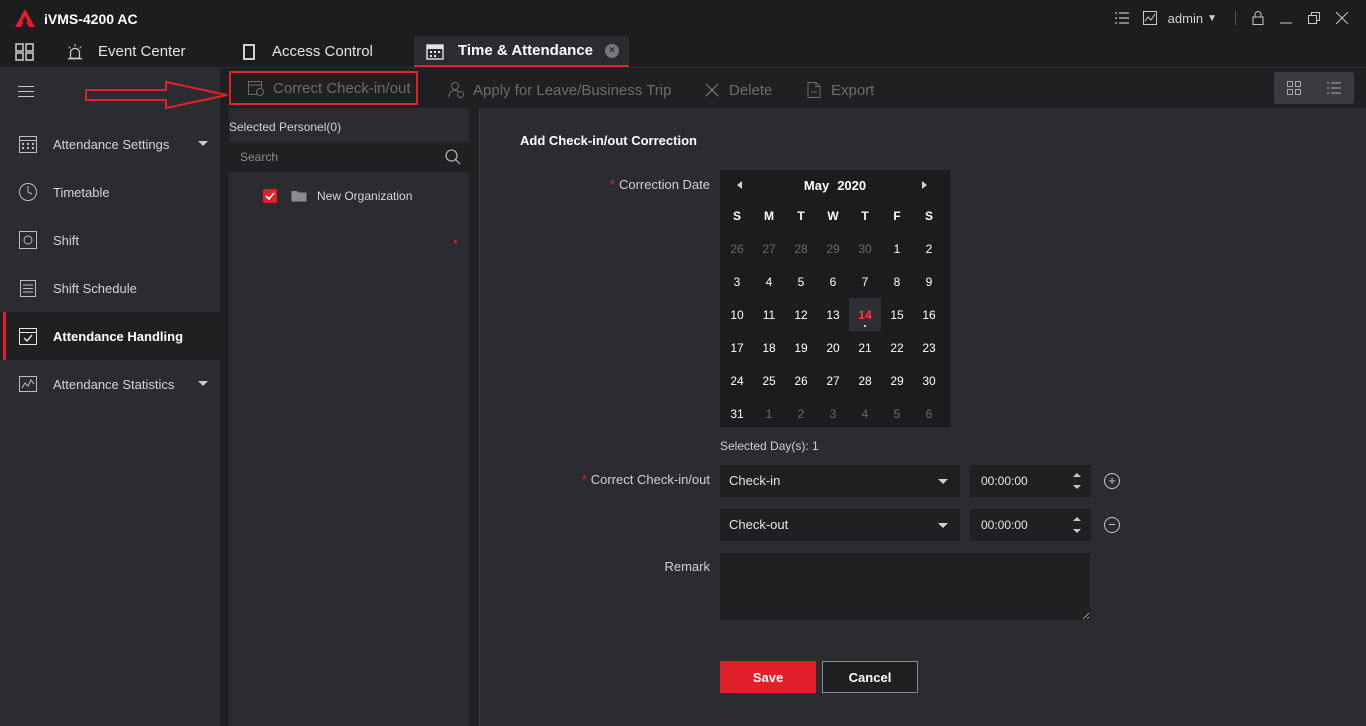  I want to click on calendar-day: 17, so click(737, 347).